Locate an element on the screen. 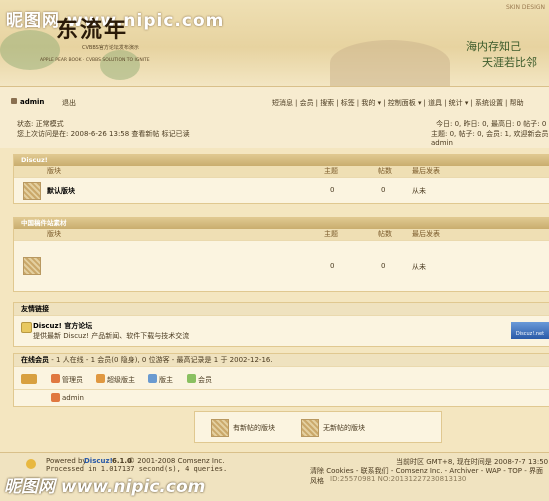  category-title: 中国稿件站素材 is located at coordinates (281, 223).